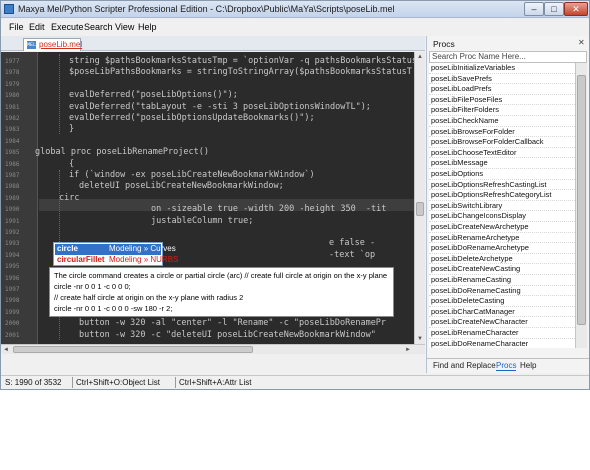  What do you see at coordinates (98, 27) in the screenshot?
I see `menu-search: Search` at bounding box center [98, 27].